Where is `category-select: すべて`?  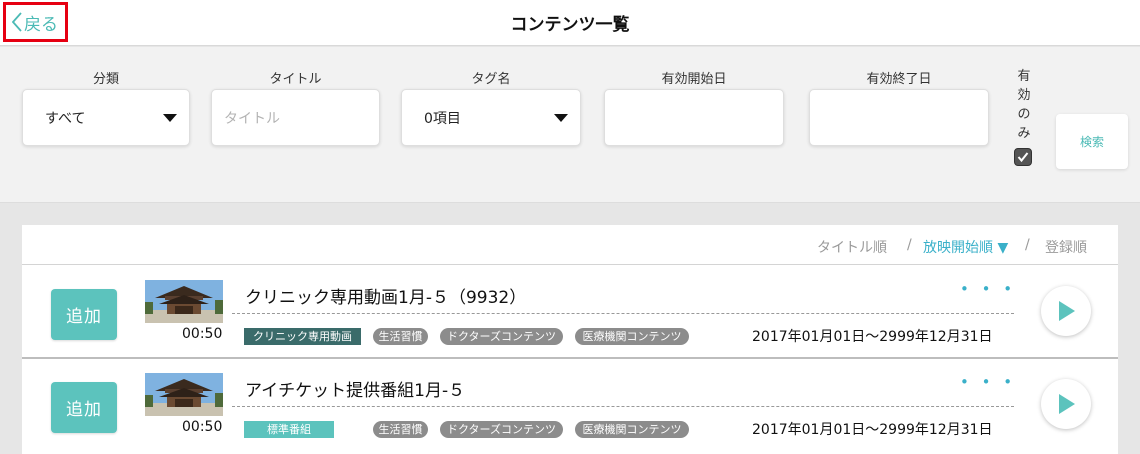
category-select: すべて is located at coordinates (106, 117).